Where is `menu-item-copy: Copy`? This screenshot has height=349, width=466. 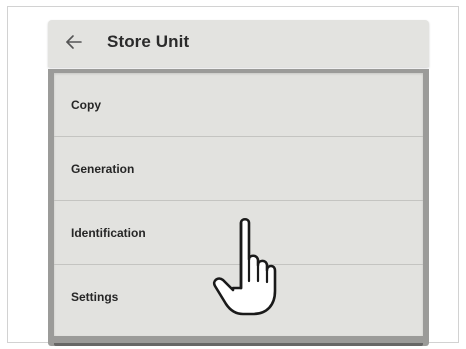 menu-item-copy: Copy is located at coordinates (238, 104).